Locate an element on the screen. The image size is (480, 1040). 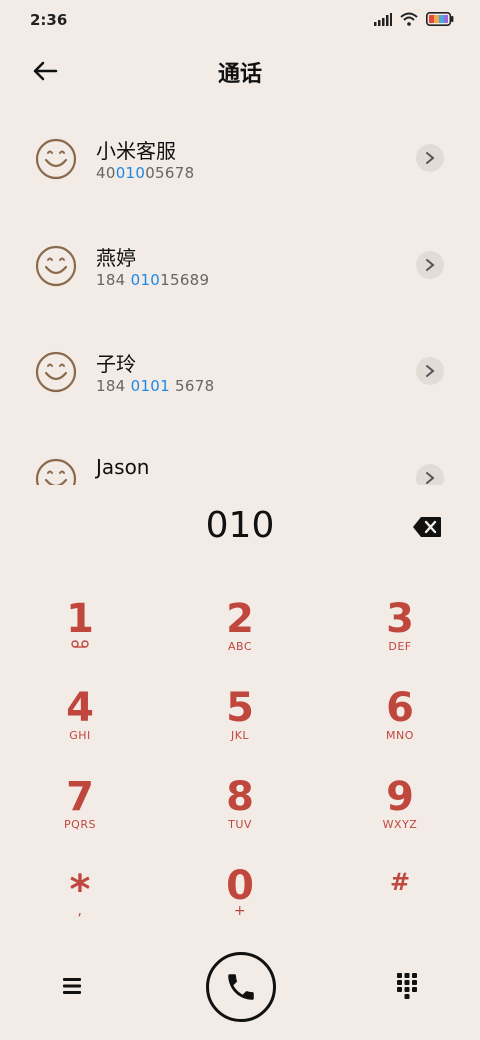
call-button is located at coordinates (241, 987).